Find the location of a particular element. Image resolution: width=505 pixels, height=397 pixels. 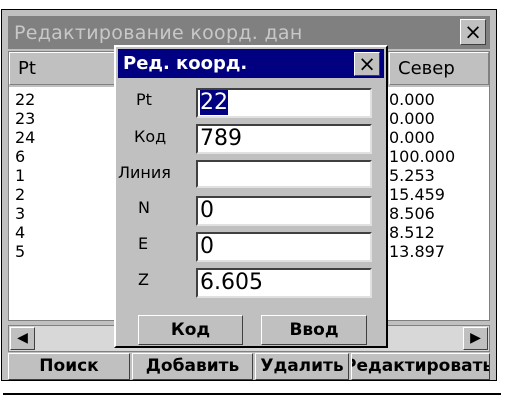

search-button: Поиск is located at coordinates (69, 366).